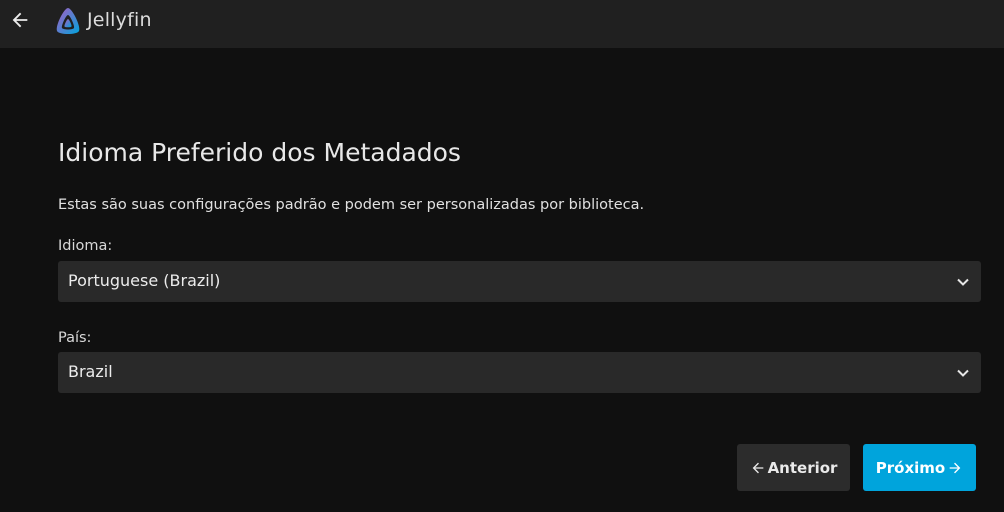 The image size is (1004, 512). What do you see at coordinates (85, 246) in the screenshot?
I see `language-label: Idioma:` at bounding box center [85, 246].